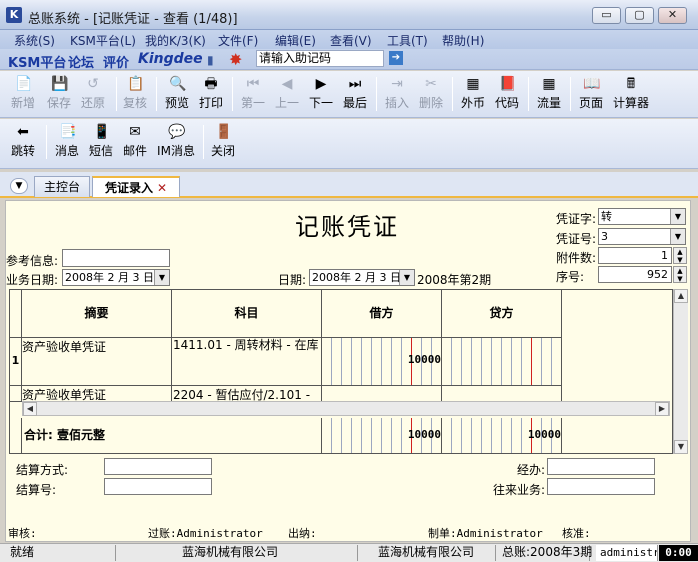 This screenshot has width=698, height=562. Describe the element at coordinates (601, 486) in the screenshot. I see `partner-business-input` at that location.